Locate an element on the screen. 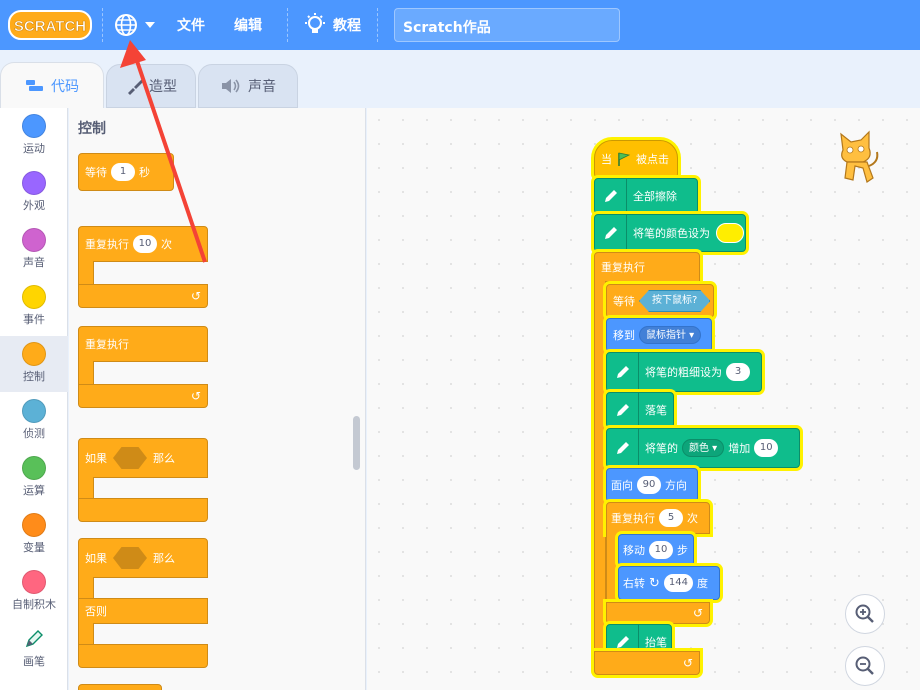 The height and width of the screenshot is (690, 920). mouse-down-block: 按下鼠标? is located at coordinates (674, 301).